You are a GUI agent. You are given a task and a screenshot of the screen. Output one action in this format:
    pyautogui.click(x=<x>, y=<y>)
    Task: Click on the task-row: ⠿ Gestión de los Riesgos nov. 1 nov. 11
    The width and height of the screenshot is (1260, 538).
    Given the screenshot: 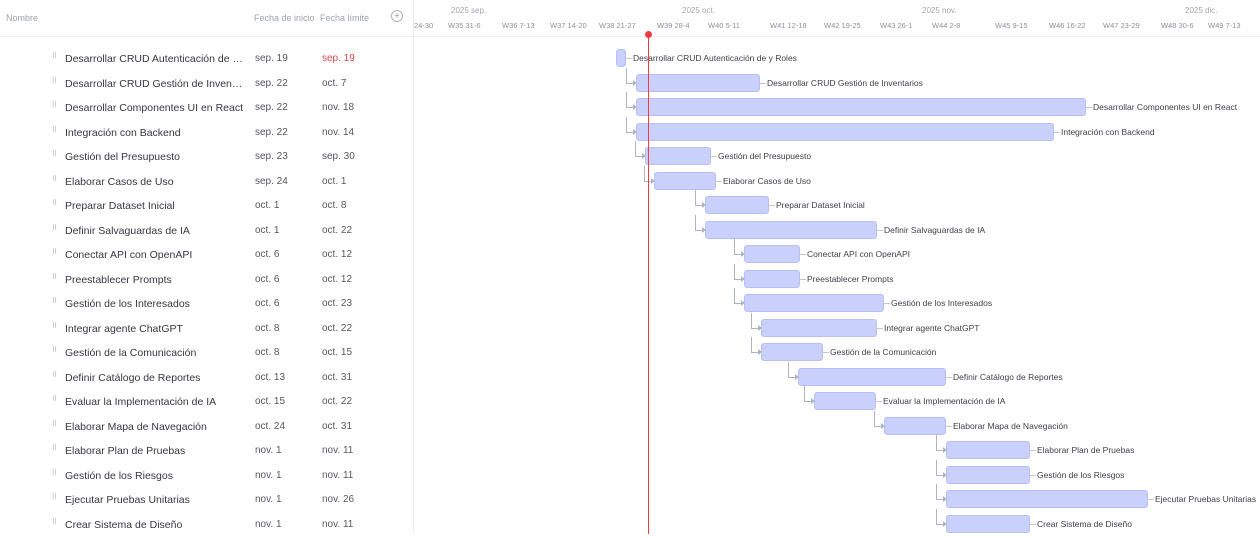 What is the action you would take?
    pyautogui.click(x=206, y=477)
    